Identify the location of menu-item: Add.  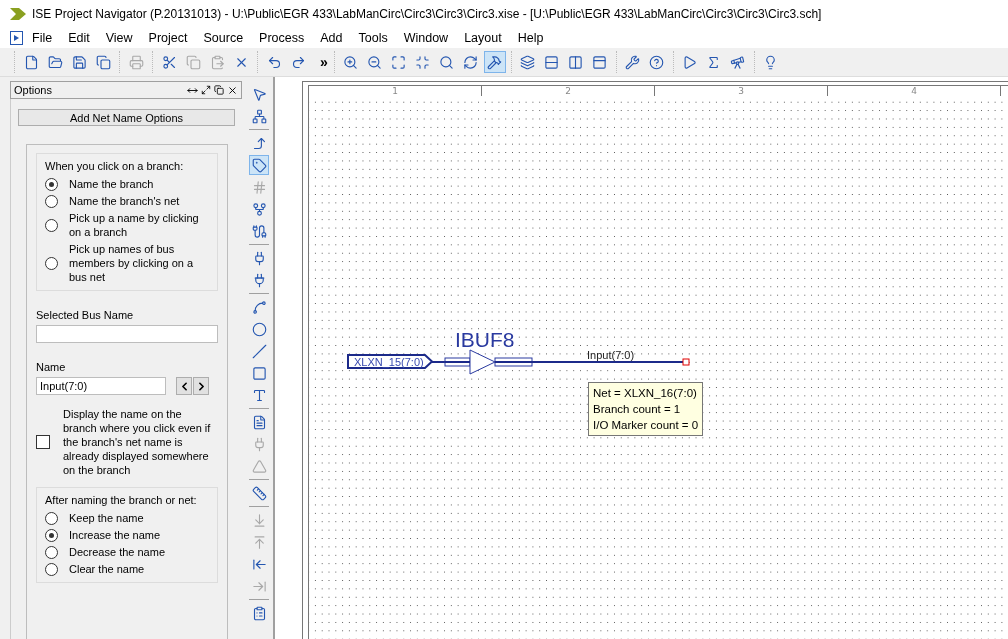
(331, 38).